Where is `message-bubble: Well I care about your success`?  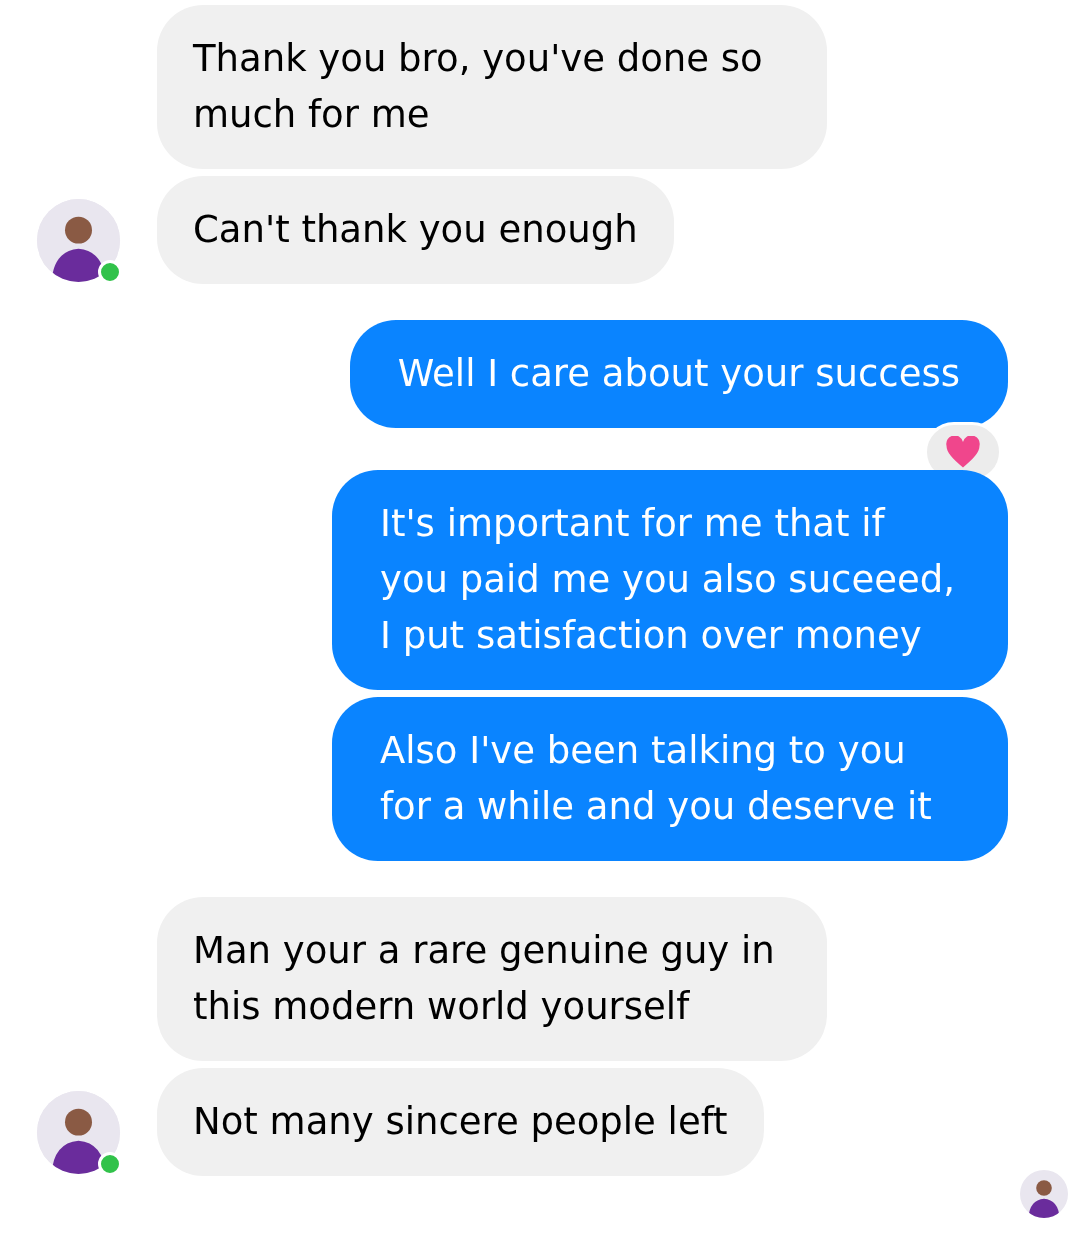 message-bubble: Well I care about your success is located at coordinates (678, 374).